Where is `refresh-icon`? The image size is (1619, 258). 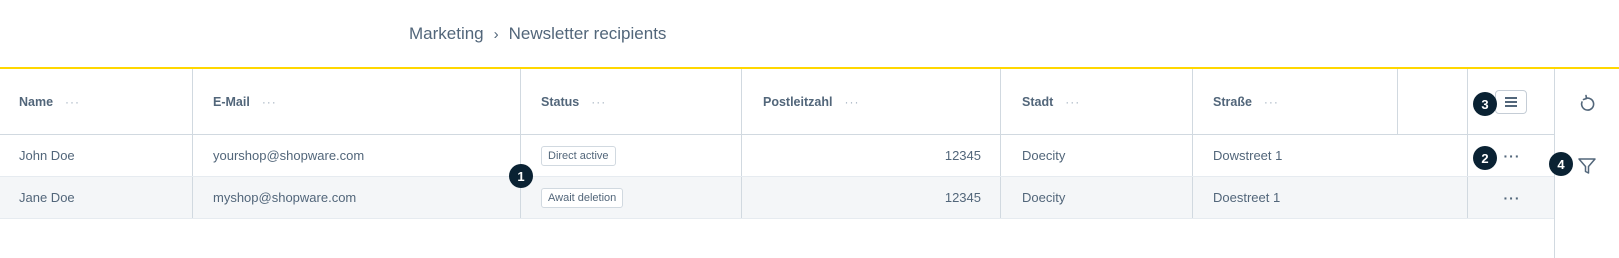
refresh-icon is located at coordinates (1587, 102).